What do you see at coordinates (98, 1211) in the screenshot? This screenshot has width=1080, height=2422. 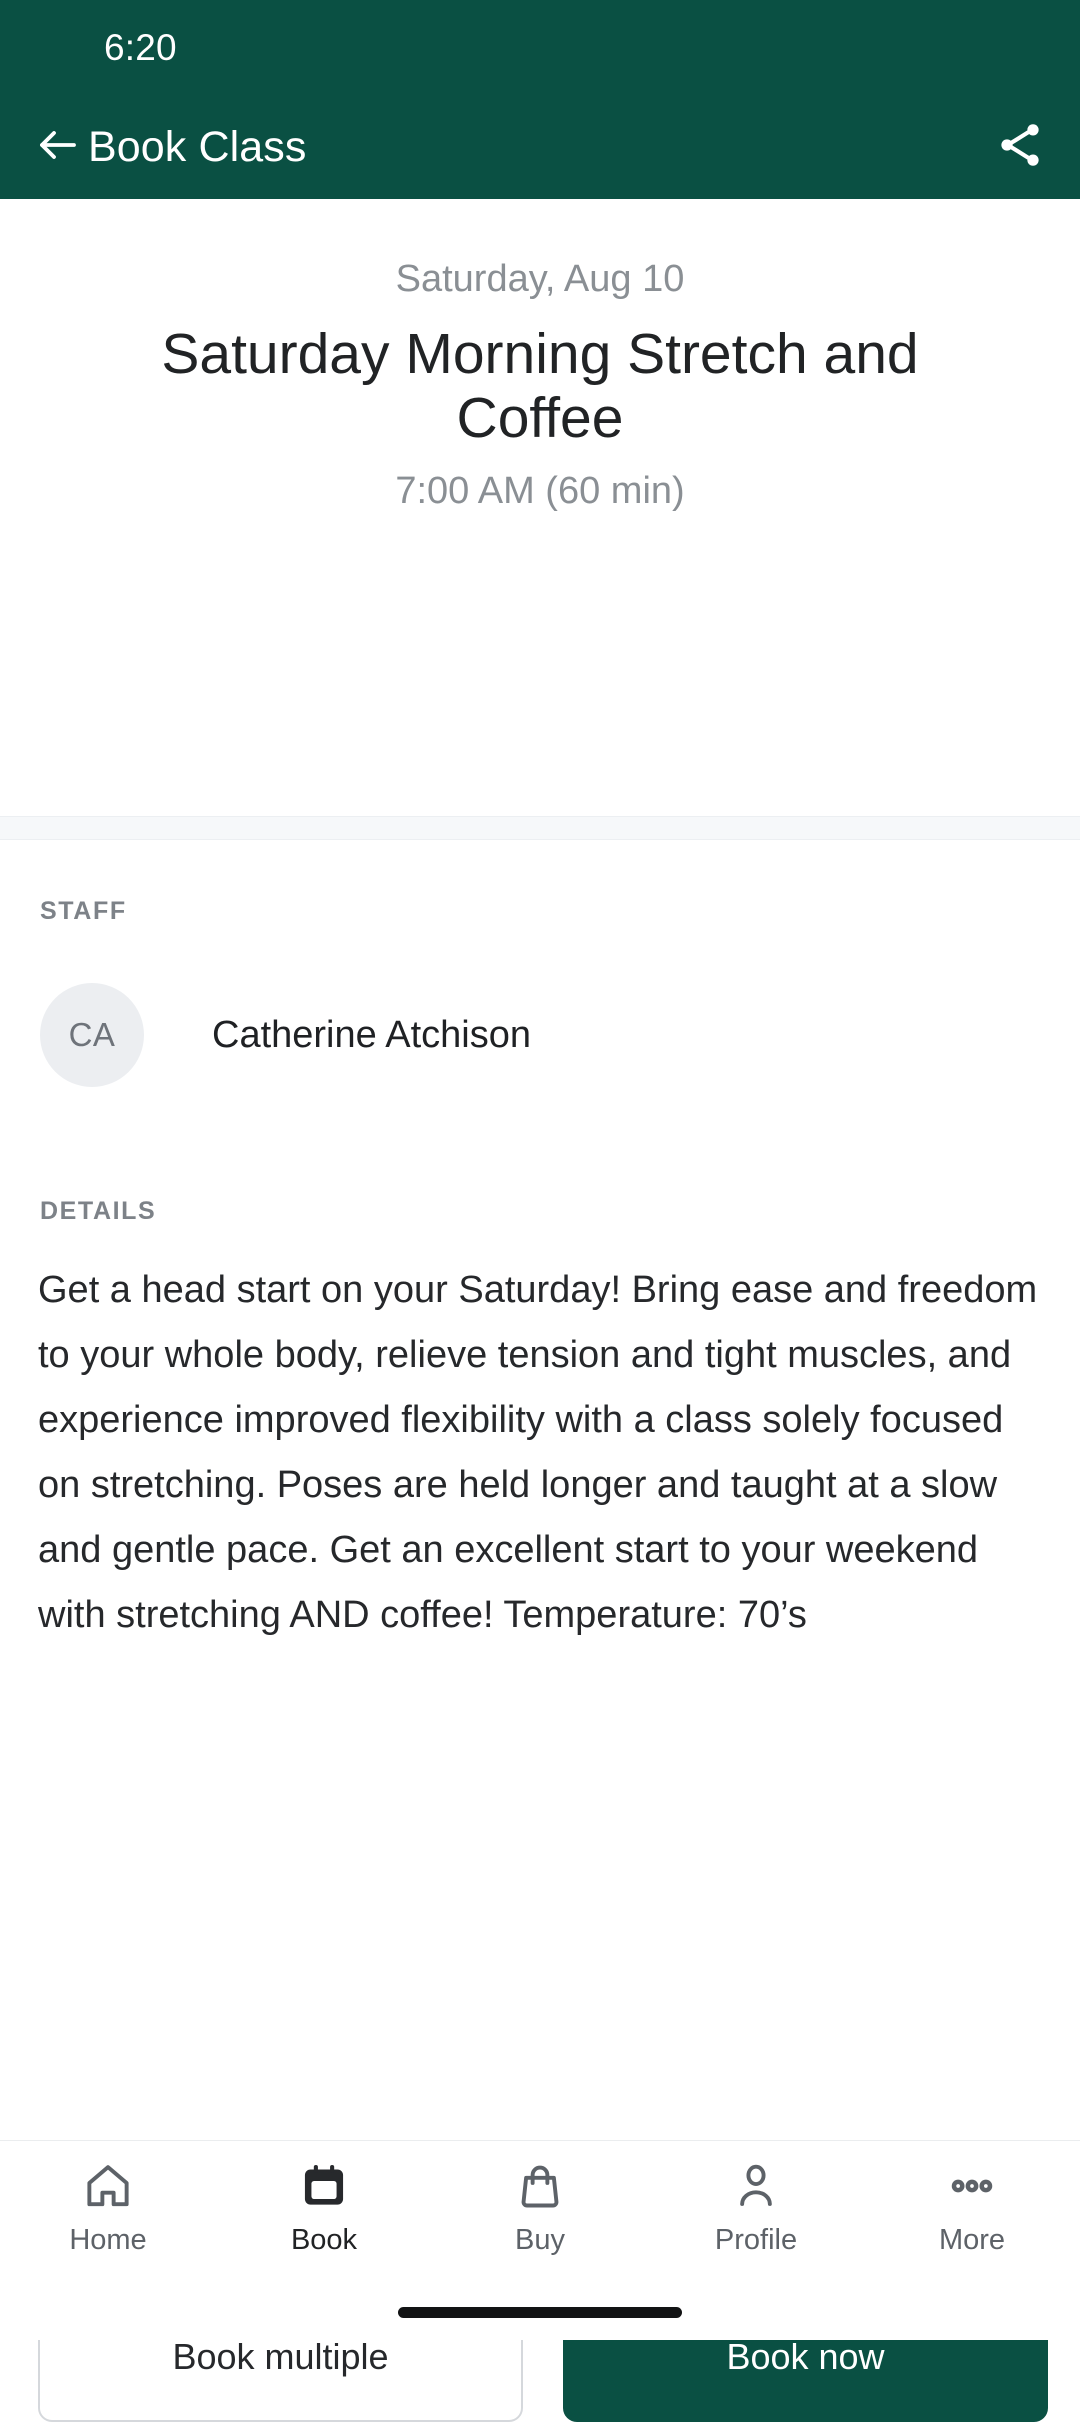 I see `details-section-label: DETAILS` at bounding box center [98, 1211].